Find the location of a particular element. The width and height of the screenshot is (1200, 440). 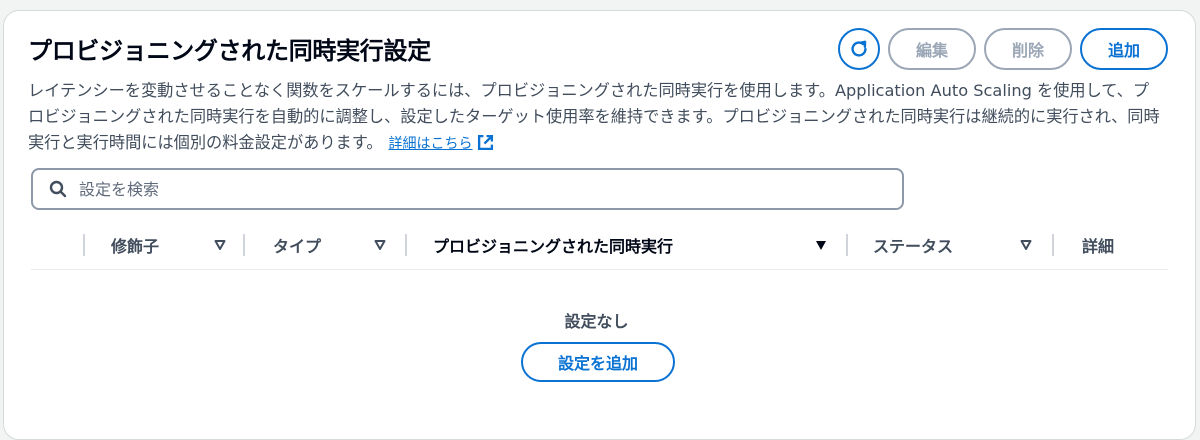

search-field is located at coordinates (467, 189).